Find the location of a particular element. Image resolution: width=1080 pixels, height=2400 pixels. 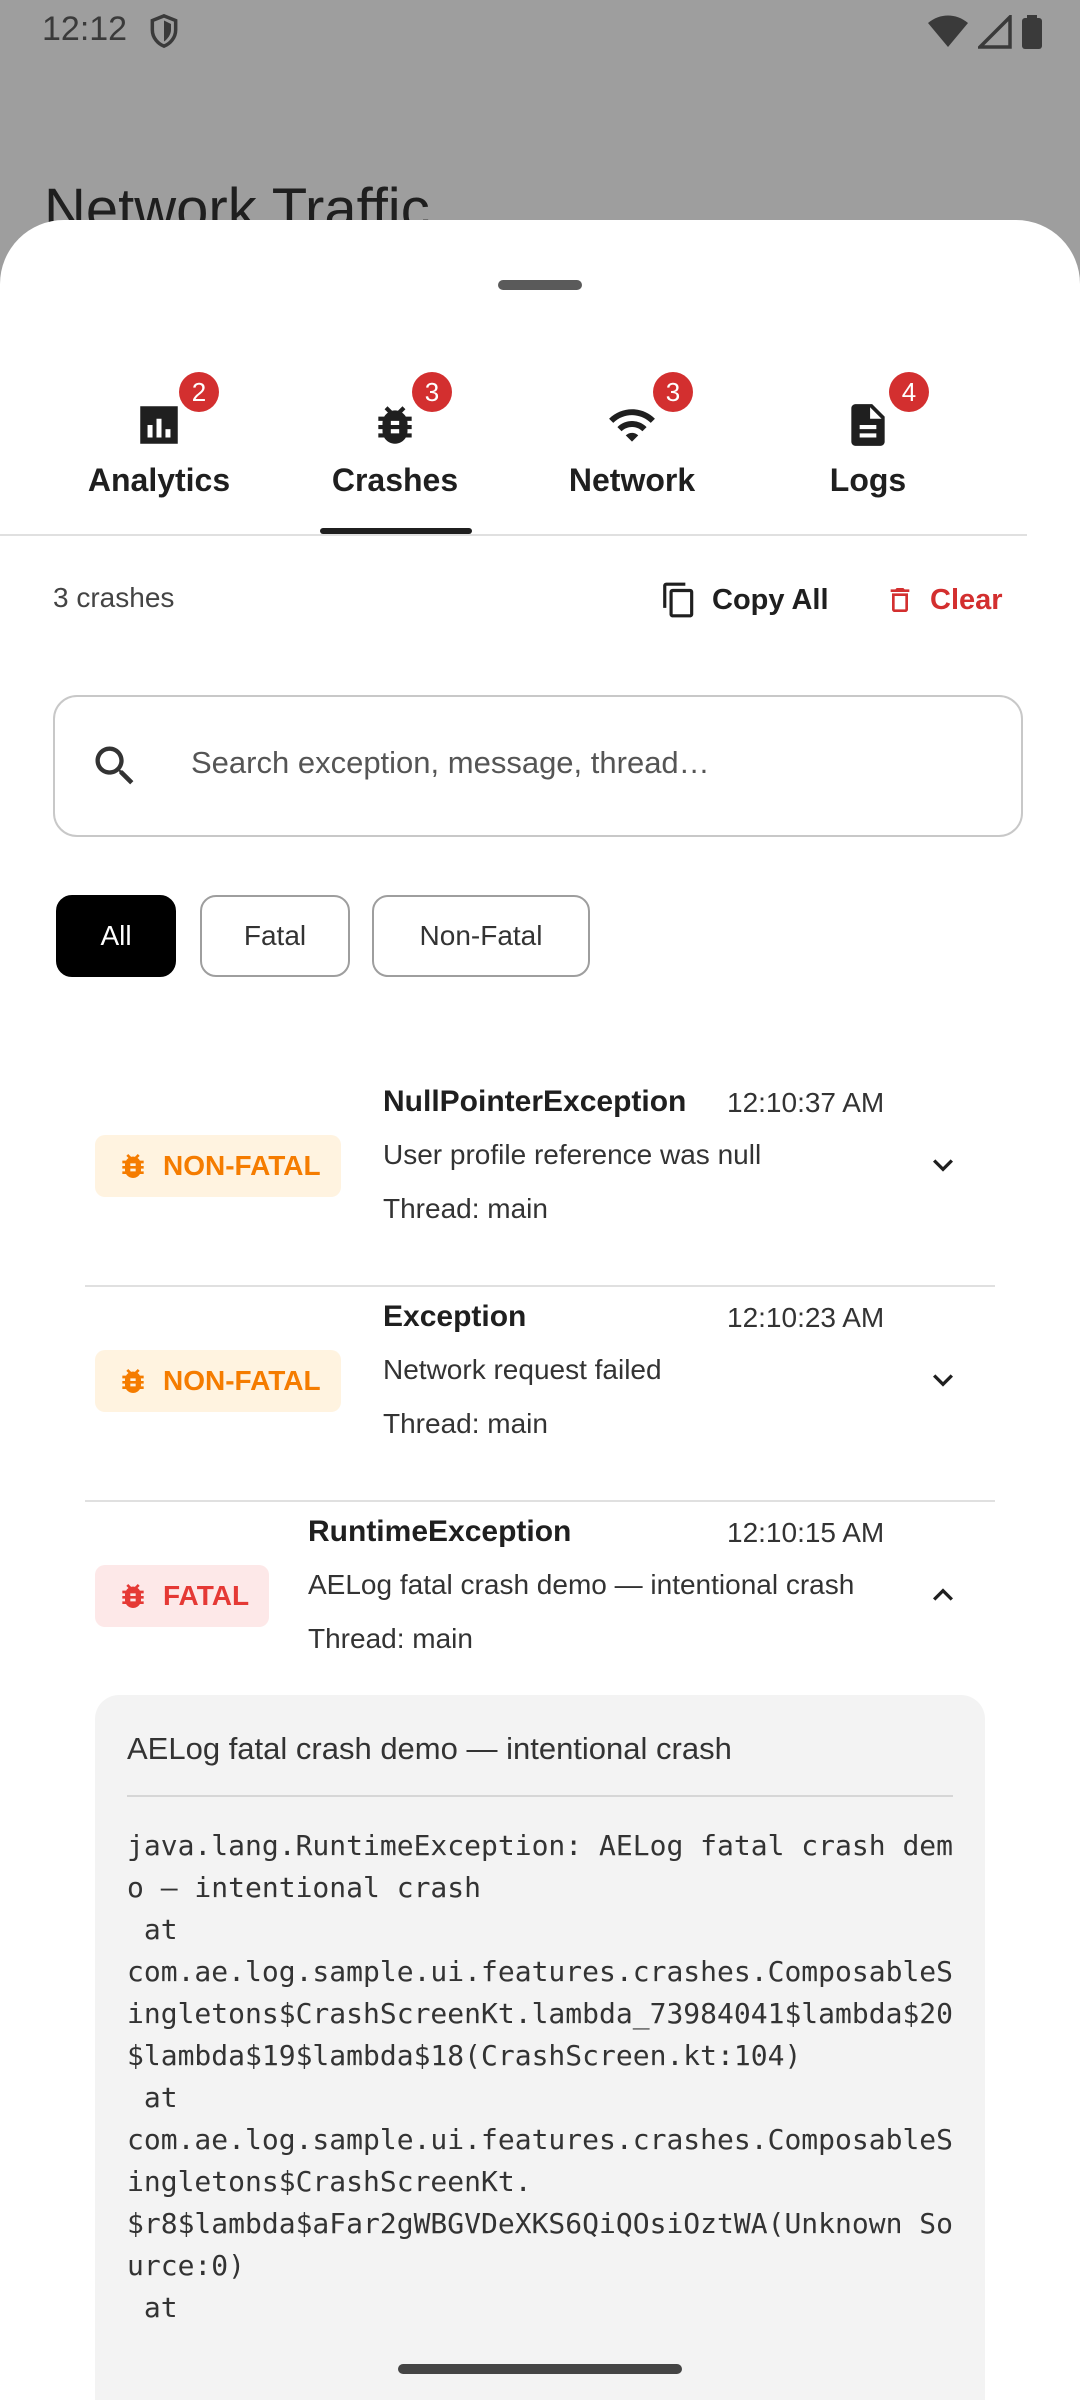

cellular-signal-icon is located at coordinates (995, 32).